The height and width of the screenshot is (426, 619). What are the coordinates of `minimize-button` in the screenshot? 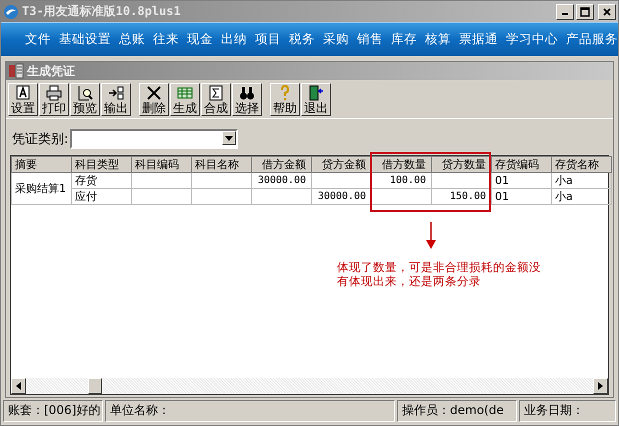 It's located at (565, 12).